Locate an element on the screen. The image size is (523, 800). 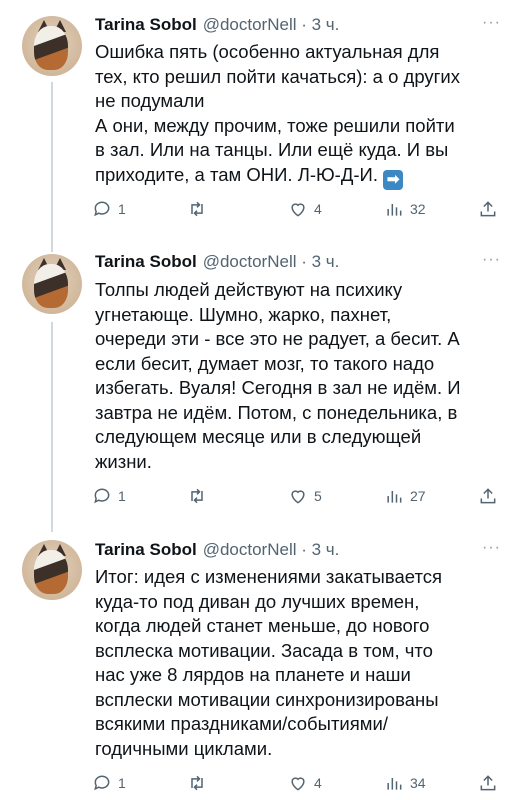
right-arrow-emoji: ➡ is located at coordinates (393, 179).